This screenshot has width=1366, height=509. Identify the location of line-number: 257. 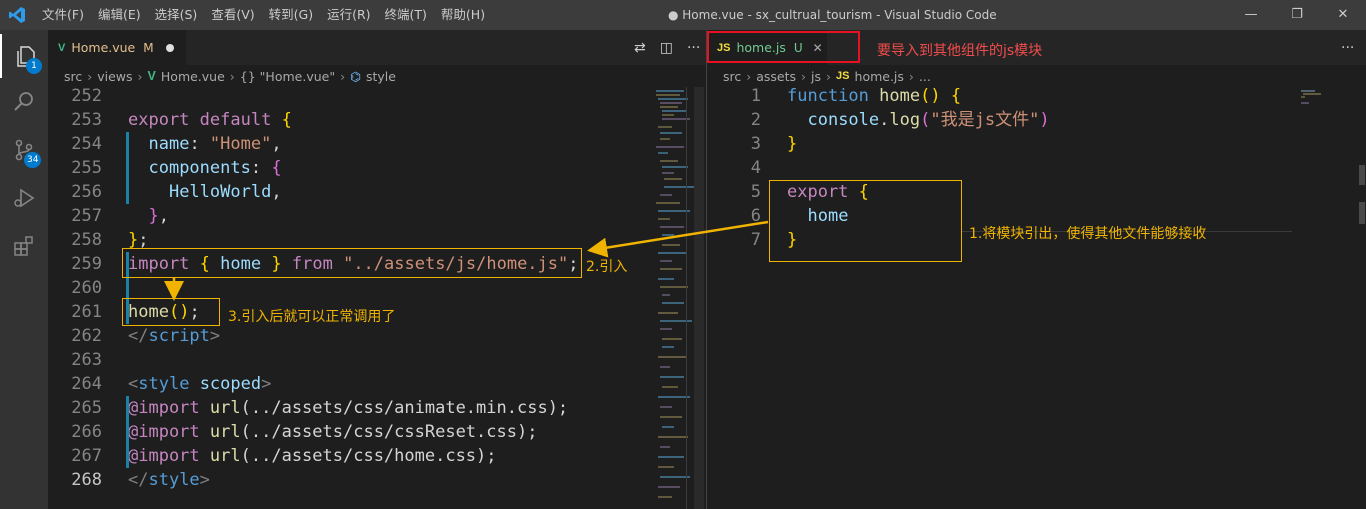
(86, 216).